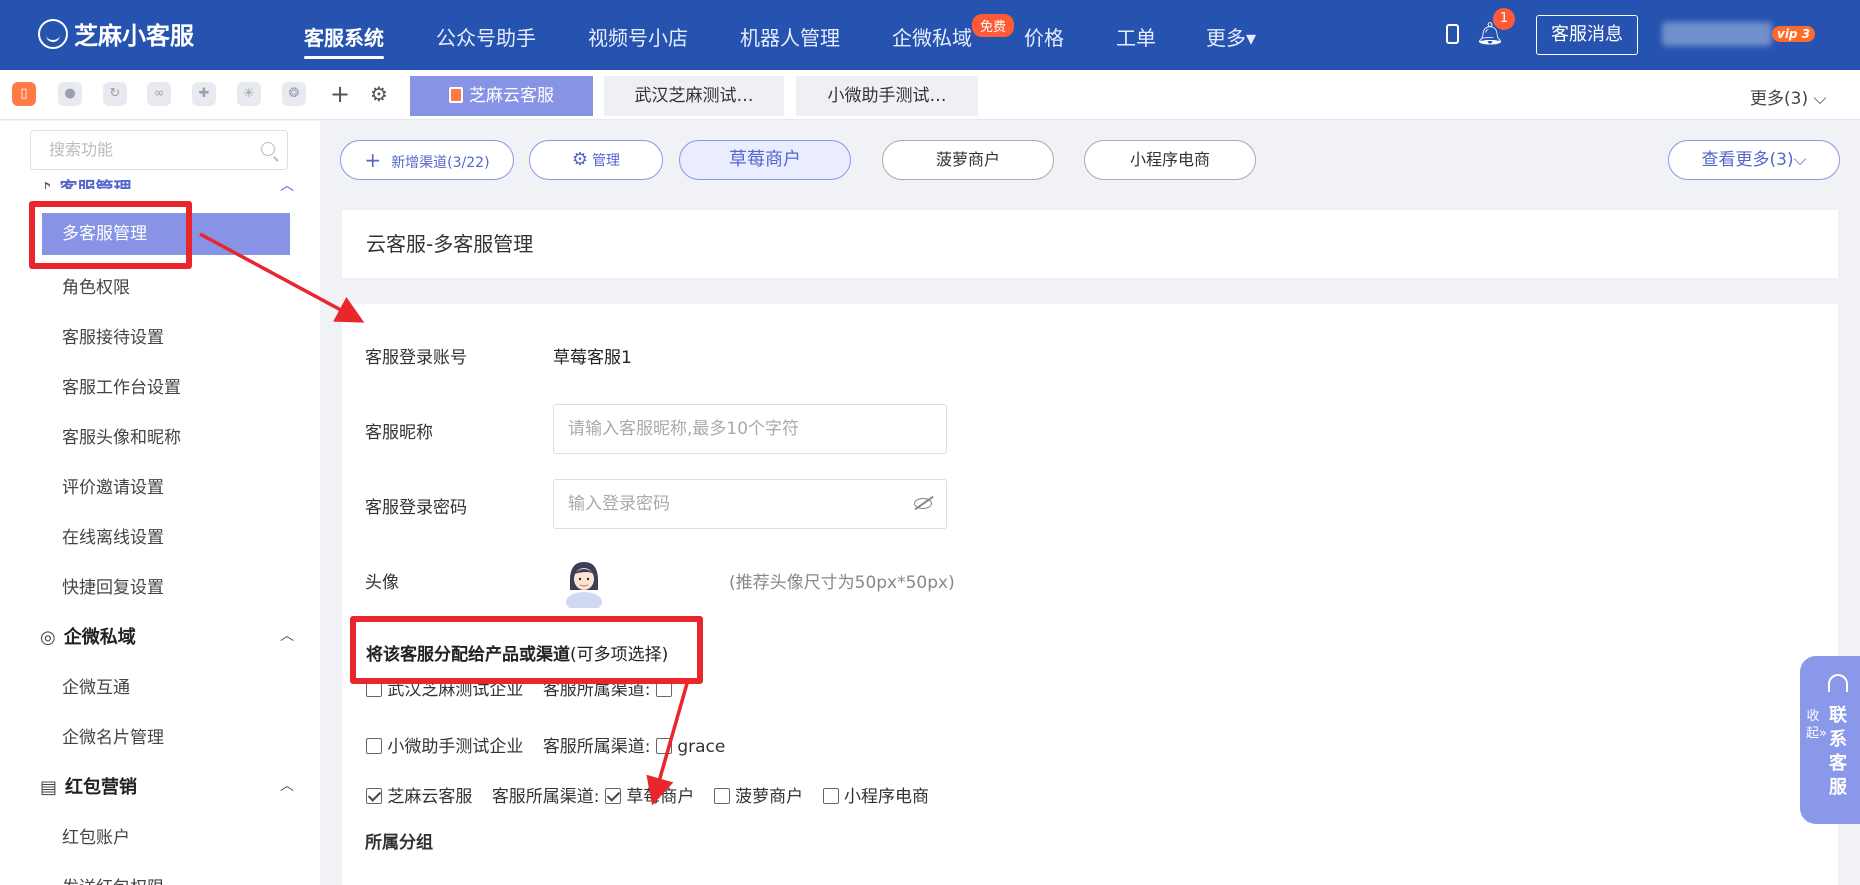 This screenshot has width=1860, height=885. I want to click on plus-icon: +, so click(373, 160).